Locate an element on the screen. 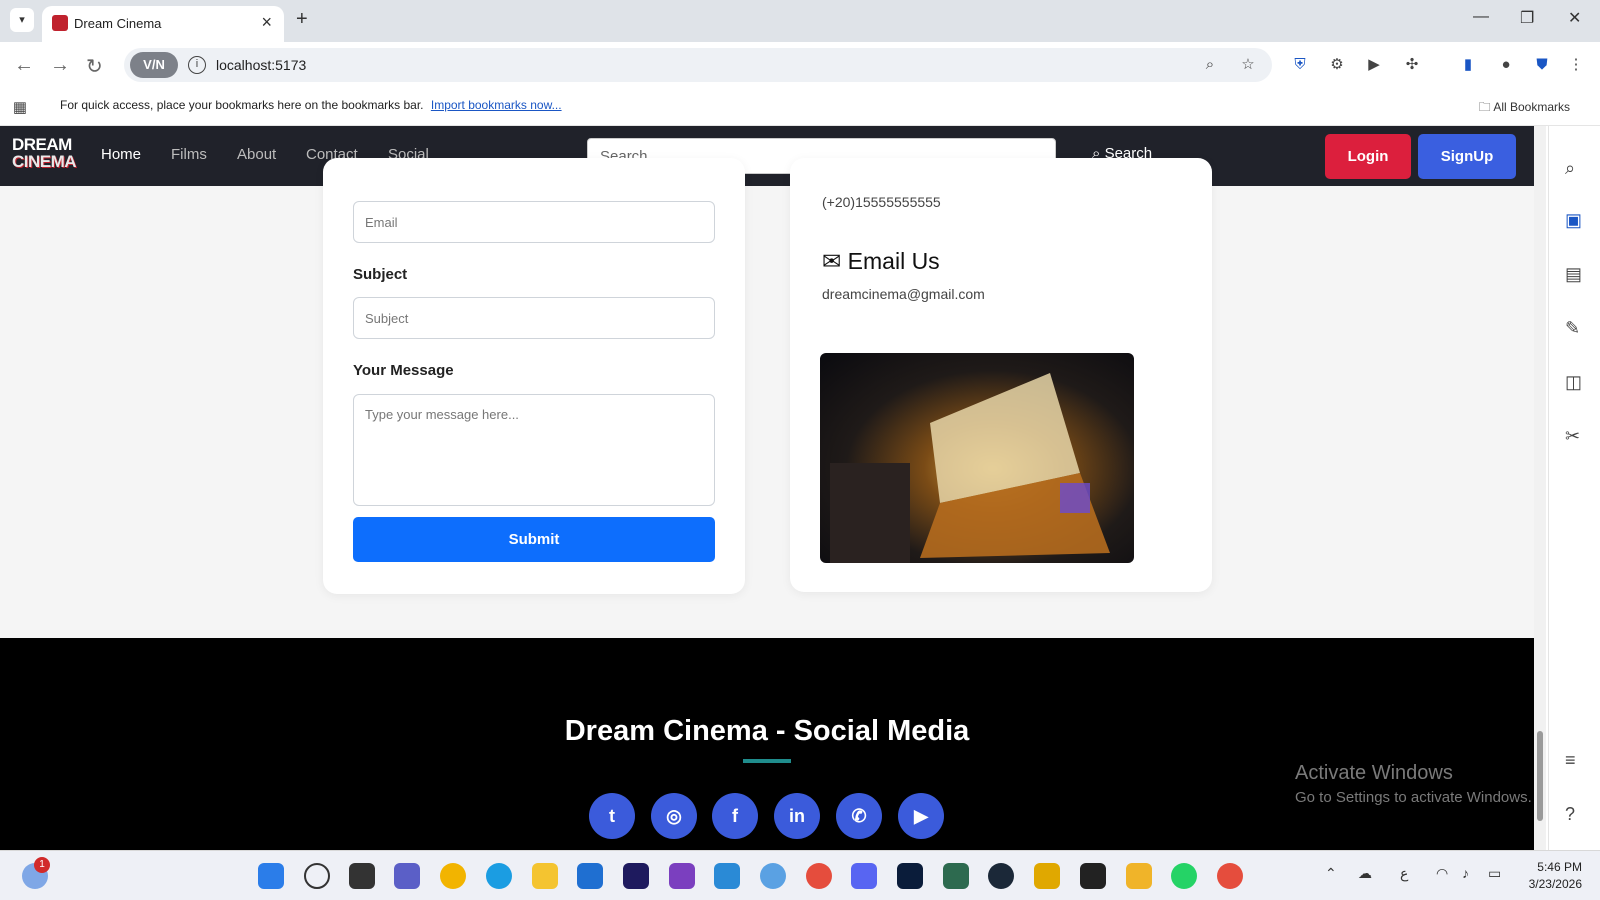  task-view-icon is located at coordinates (362, 876).